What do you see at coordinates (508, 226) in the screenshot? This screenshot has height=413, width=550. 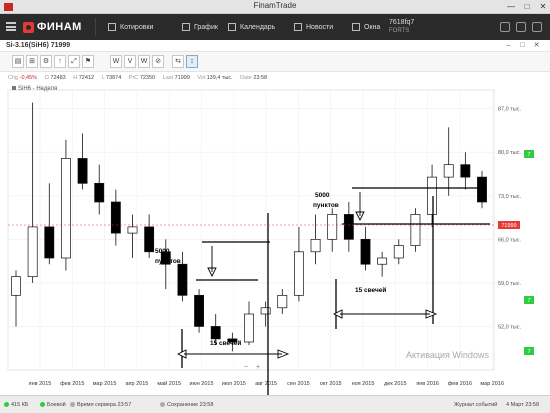 I see `price-badge-text: 71999` at bounding box center [508, 226].